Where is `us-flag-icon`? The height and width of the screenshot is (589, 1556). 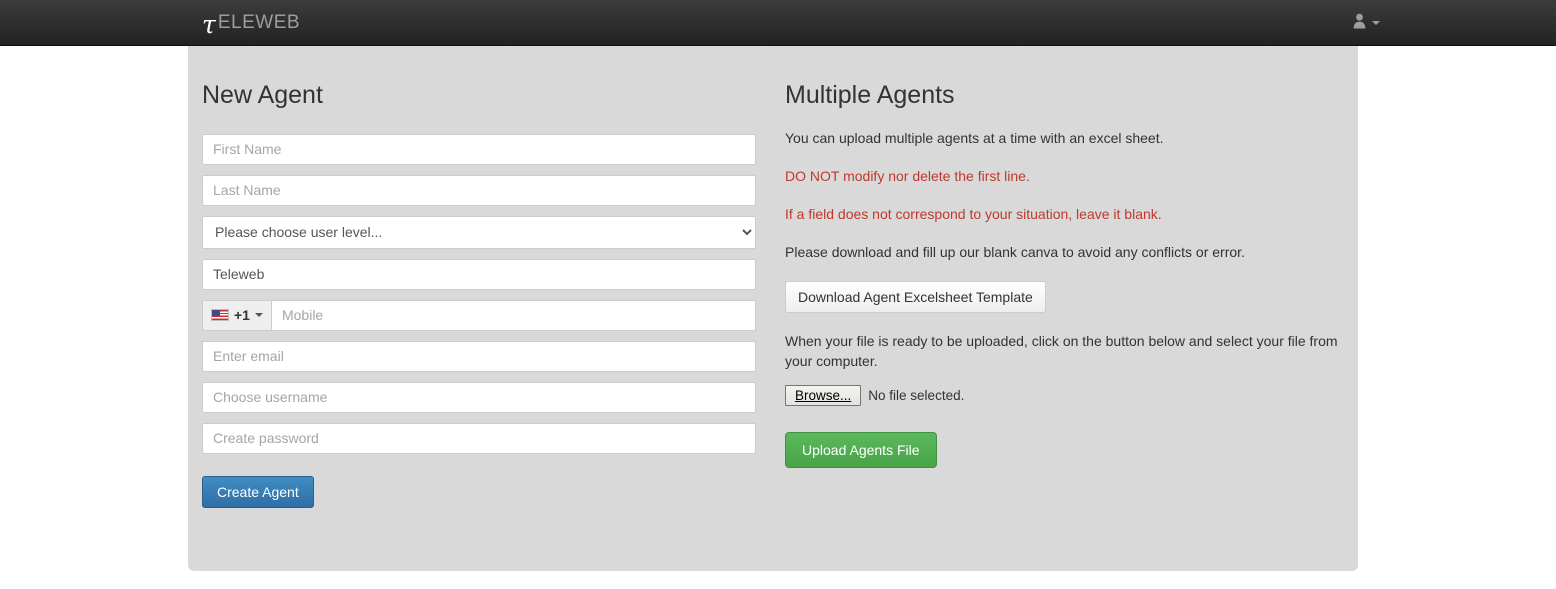 us-flag-icon is located at coordinates (220, 315).